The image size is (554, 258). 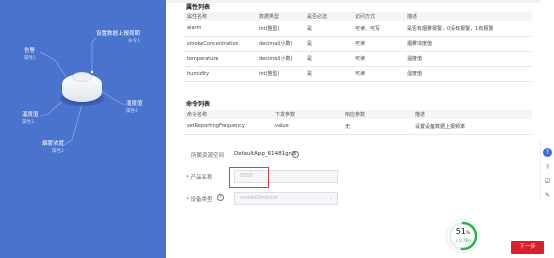 I want to click on next-button: 下一步, so click(x=527, y=247).